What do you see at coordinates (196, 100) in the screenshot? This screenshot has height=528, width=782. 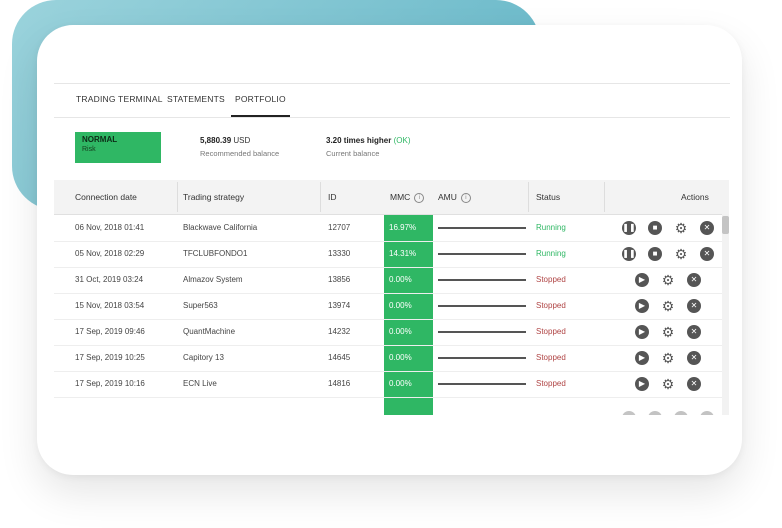 I see `tab-statements: STATEMENTS` at bounding box center [196, 100].